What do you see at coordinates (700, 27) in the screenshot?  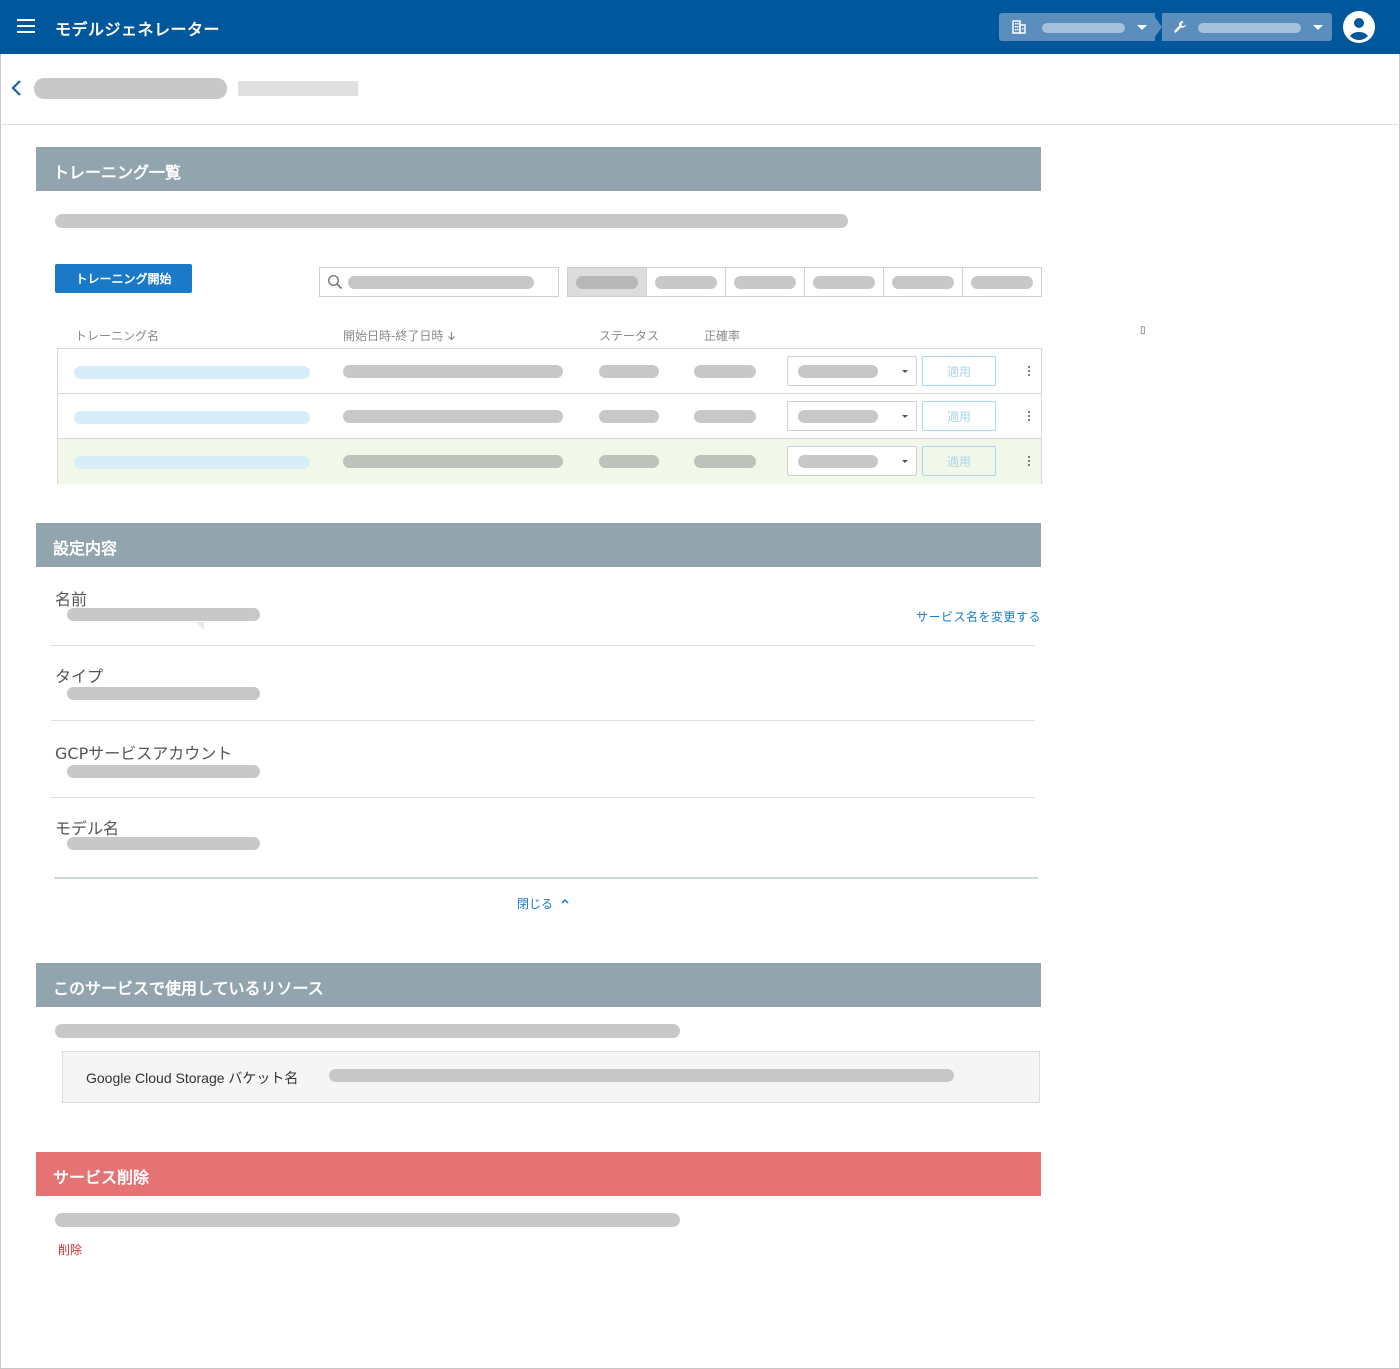 I see `top-app-bar: モデルジェネレーター` at bounding box center [700, 27].